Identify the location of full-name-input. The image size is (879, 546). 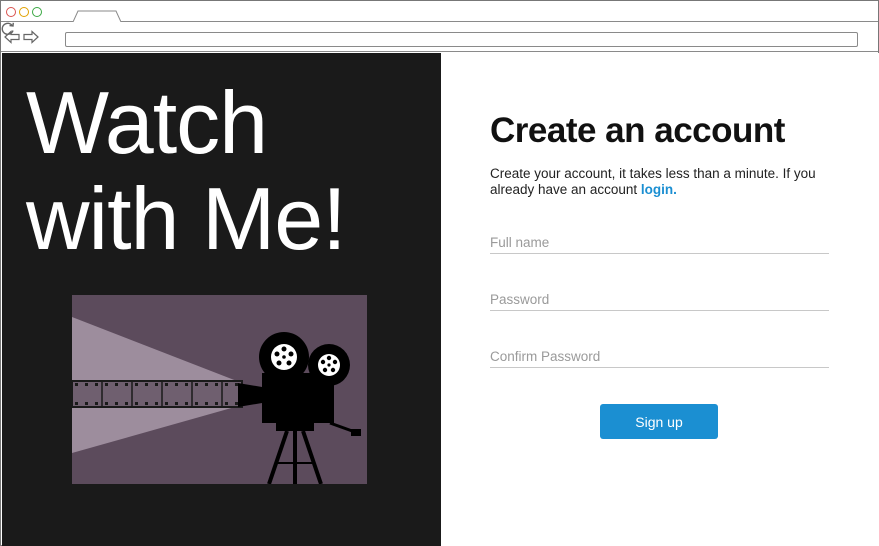
(659, 243).